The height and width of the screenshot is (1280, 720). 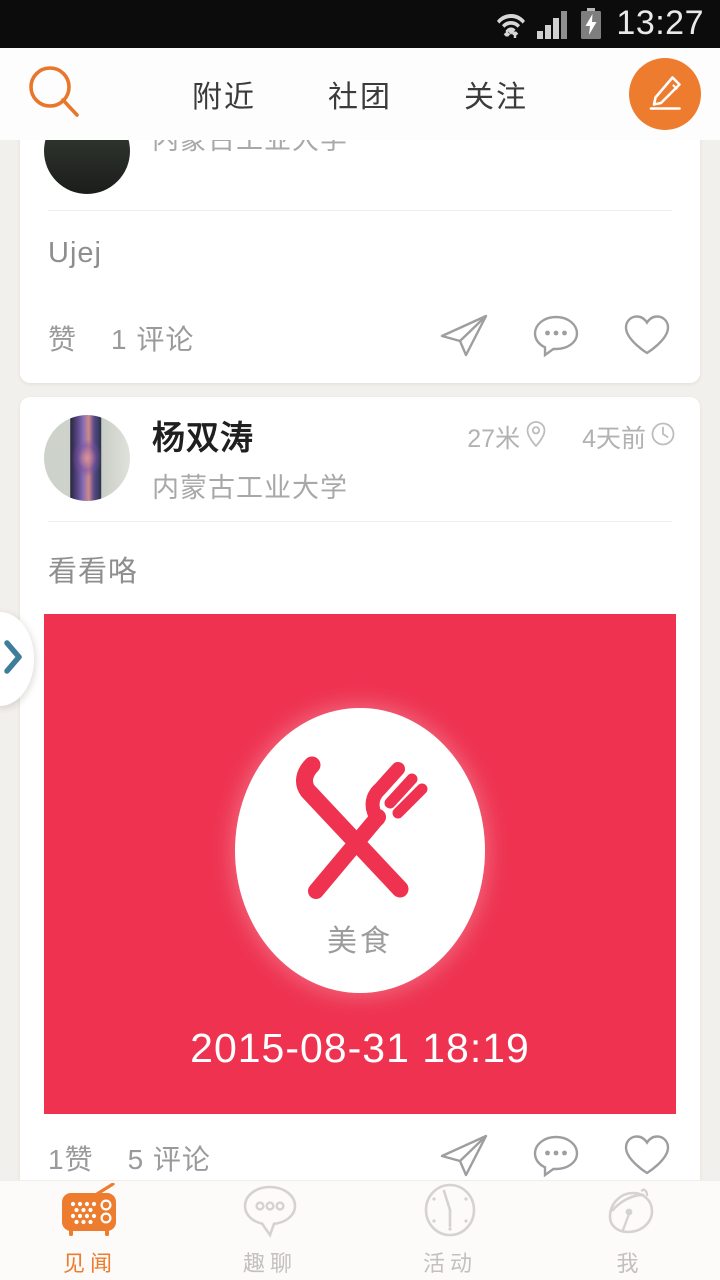 I want to click on top-bar: 附近 社团 关注, so click(x=360, y=94).